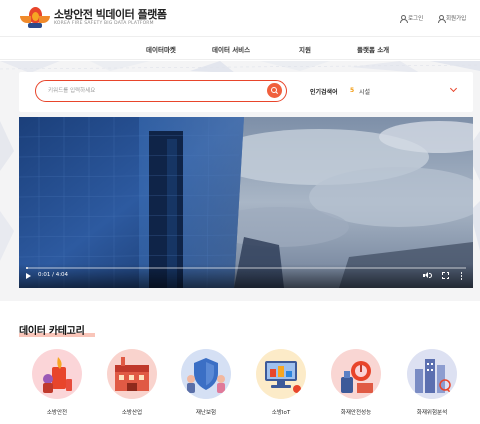 This screenshot has height=424, width=480. I want to click on category-label: 화재안전성능, so click(356, 413).